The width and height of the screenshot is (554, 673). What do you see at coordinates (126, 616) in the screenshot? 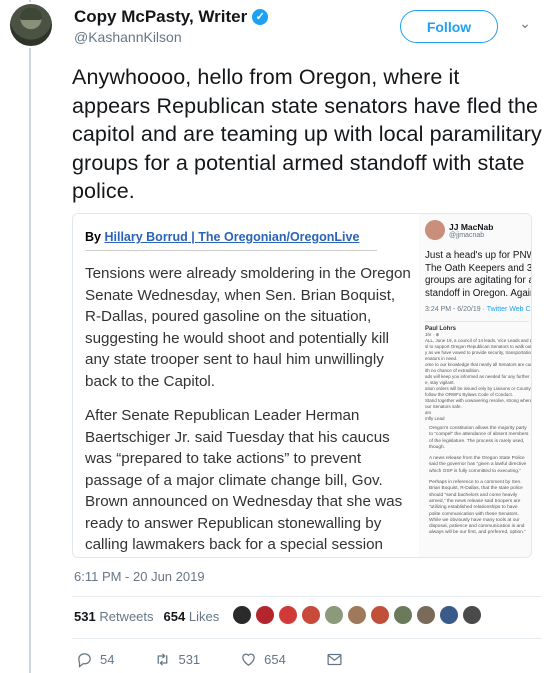
I see `retweets-label: Retweets` at bounding box center [126, 616].